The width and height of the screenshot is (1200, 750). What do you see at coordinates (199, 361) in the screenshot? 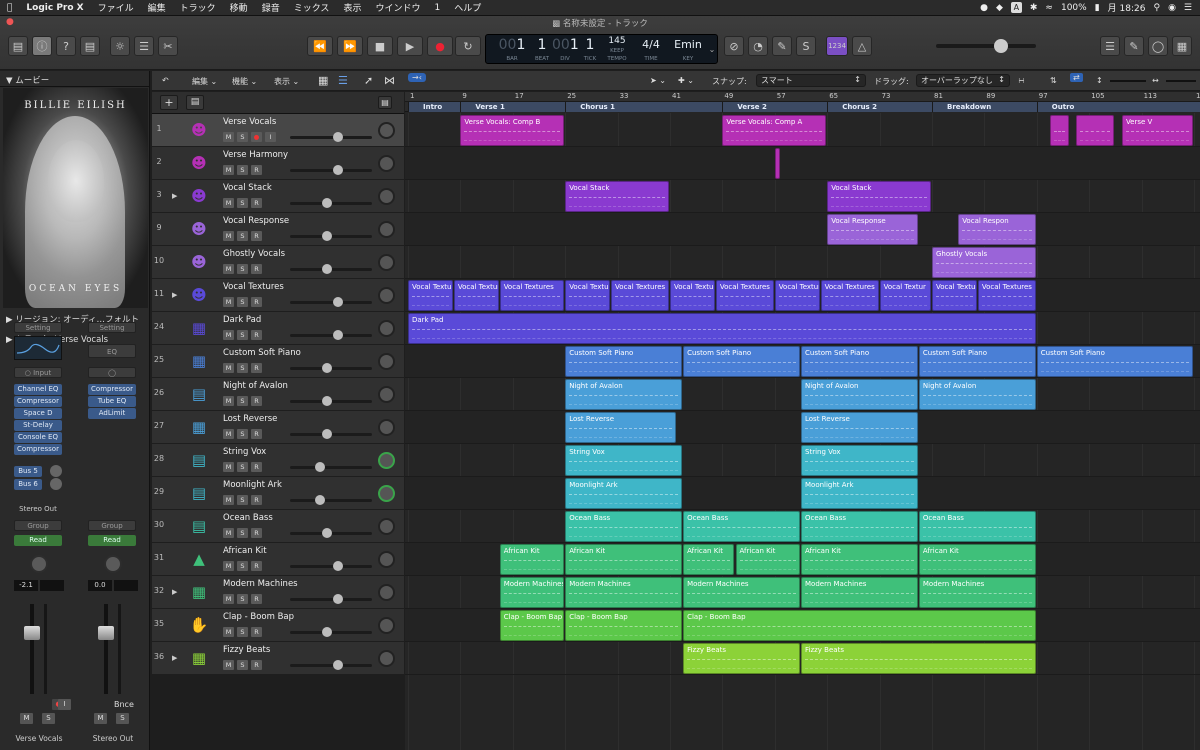
I see `piano-icon: ▦` at bounding box center [199, 361].